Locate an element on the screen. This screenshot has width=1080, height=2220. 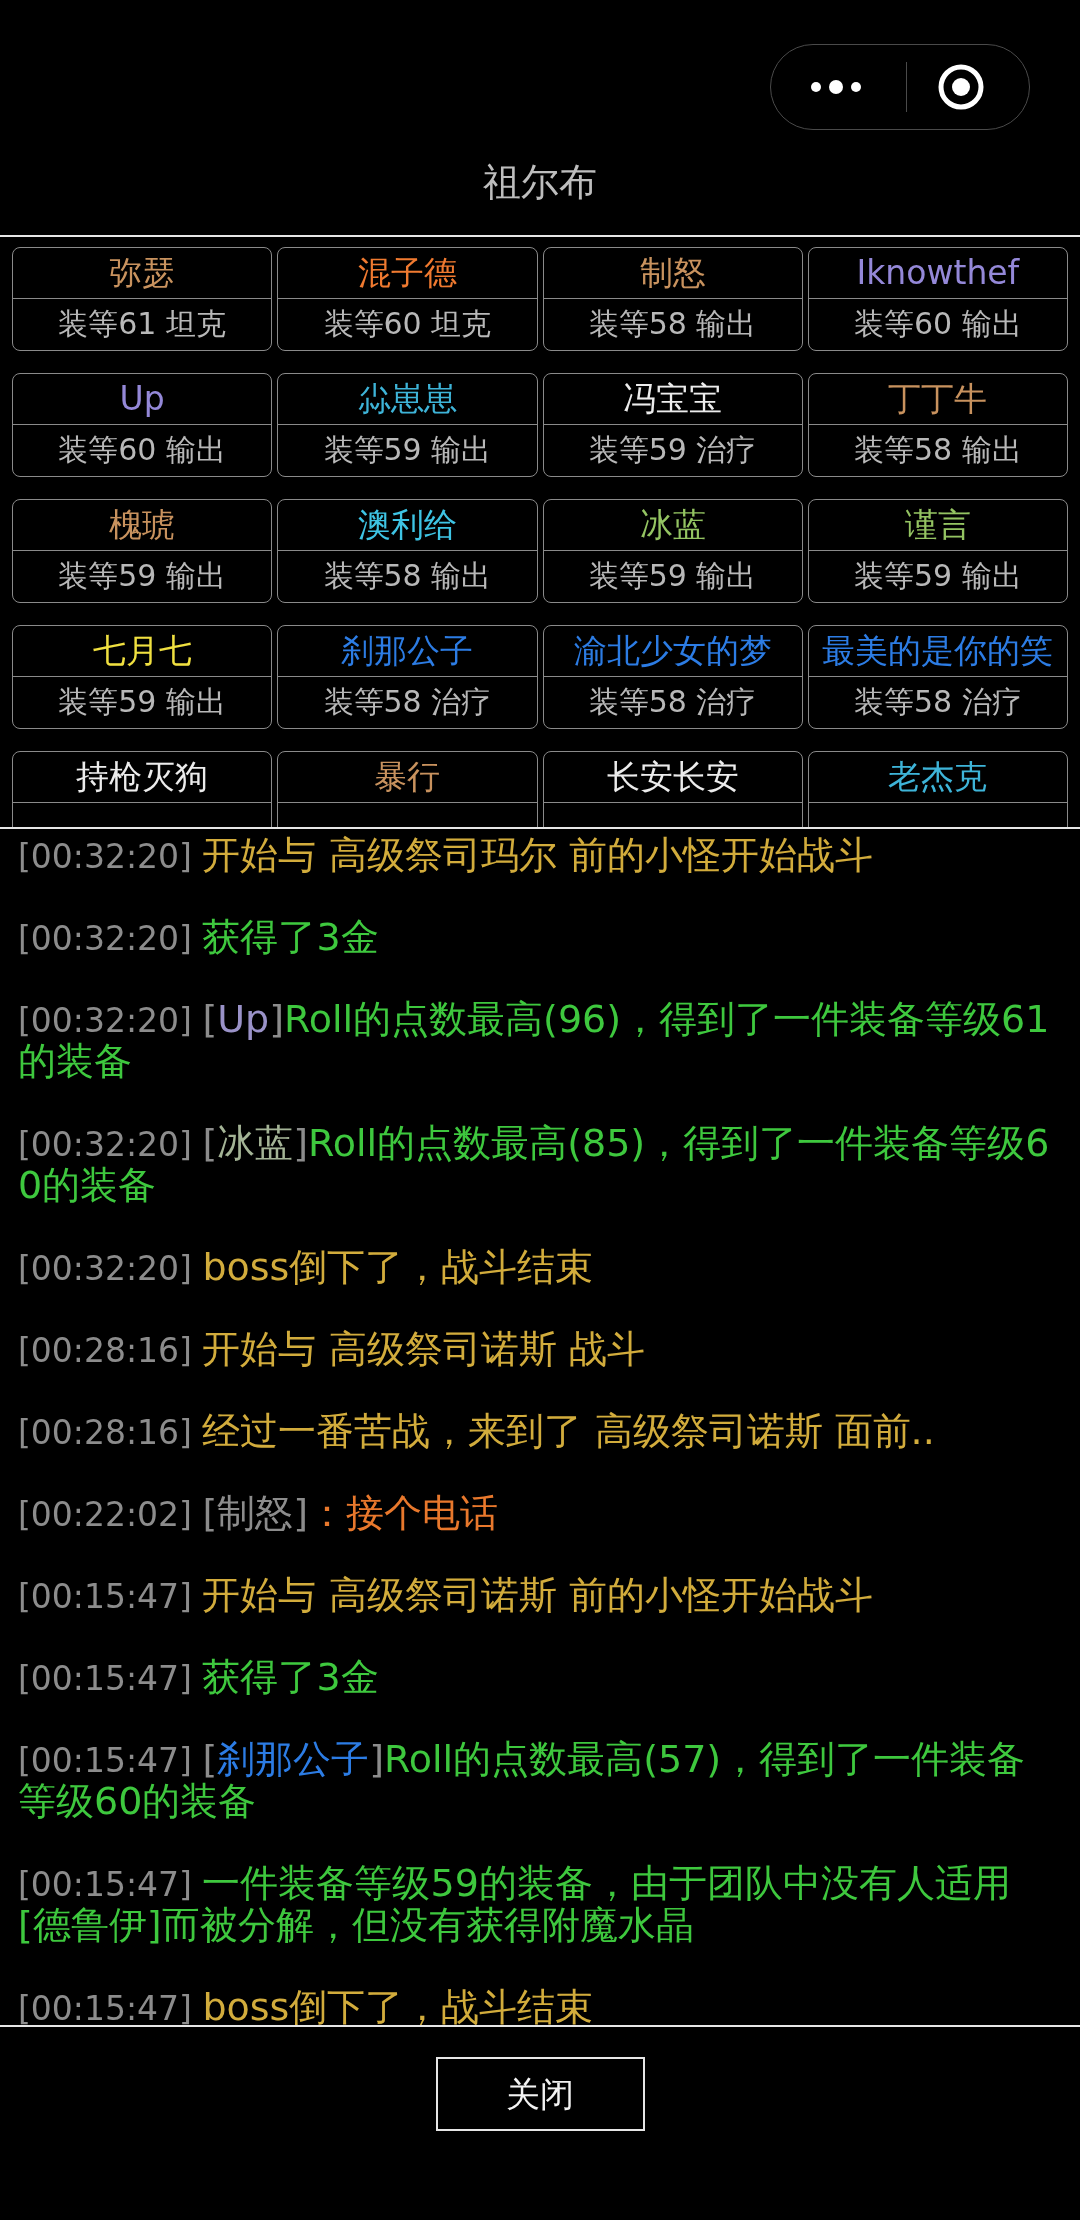
member-name: 冯宝宝 is located at coordinates (672, 399).